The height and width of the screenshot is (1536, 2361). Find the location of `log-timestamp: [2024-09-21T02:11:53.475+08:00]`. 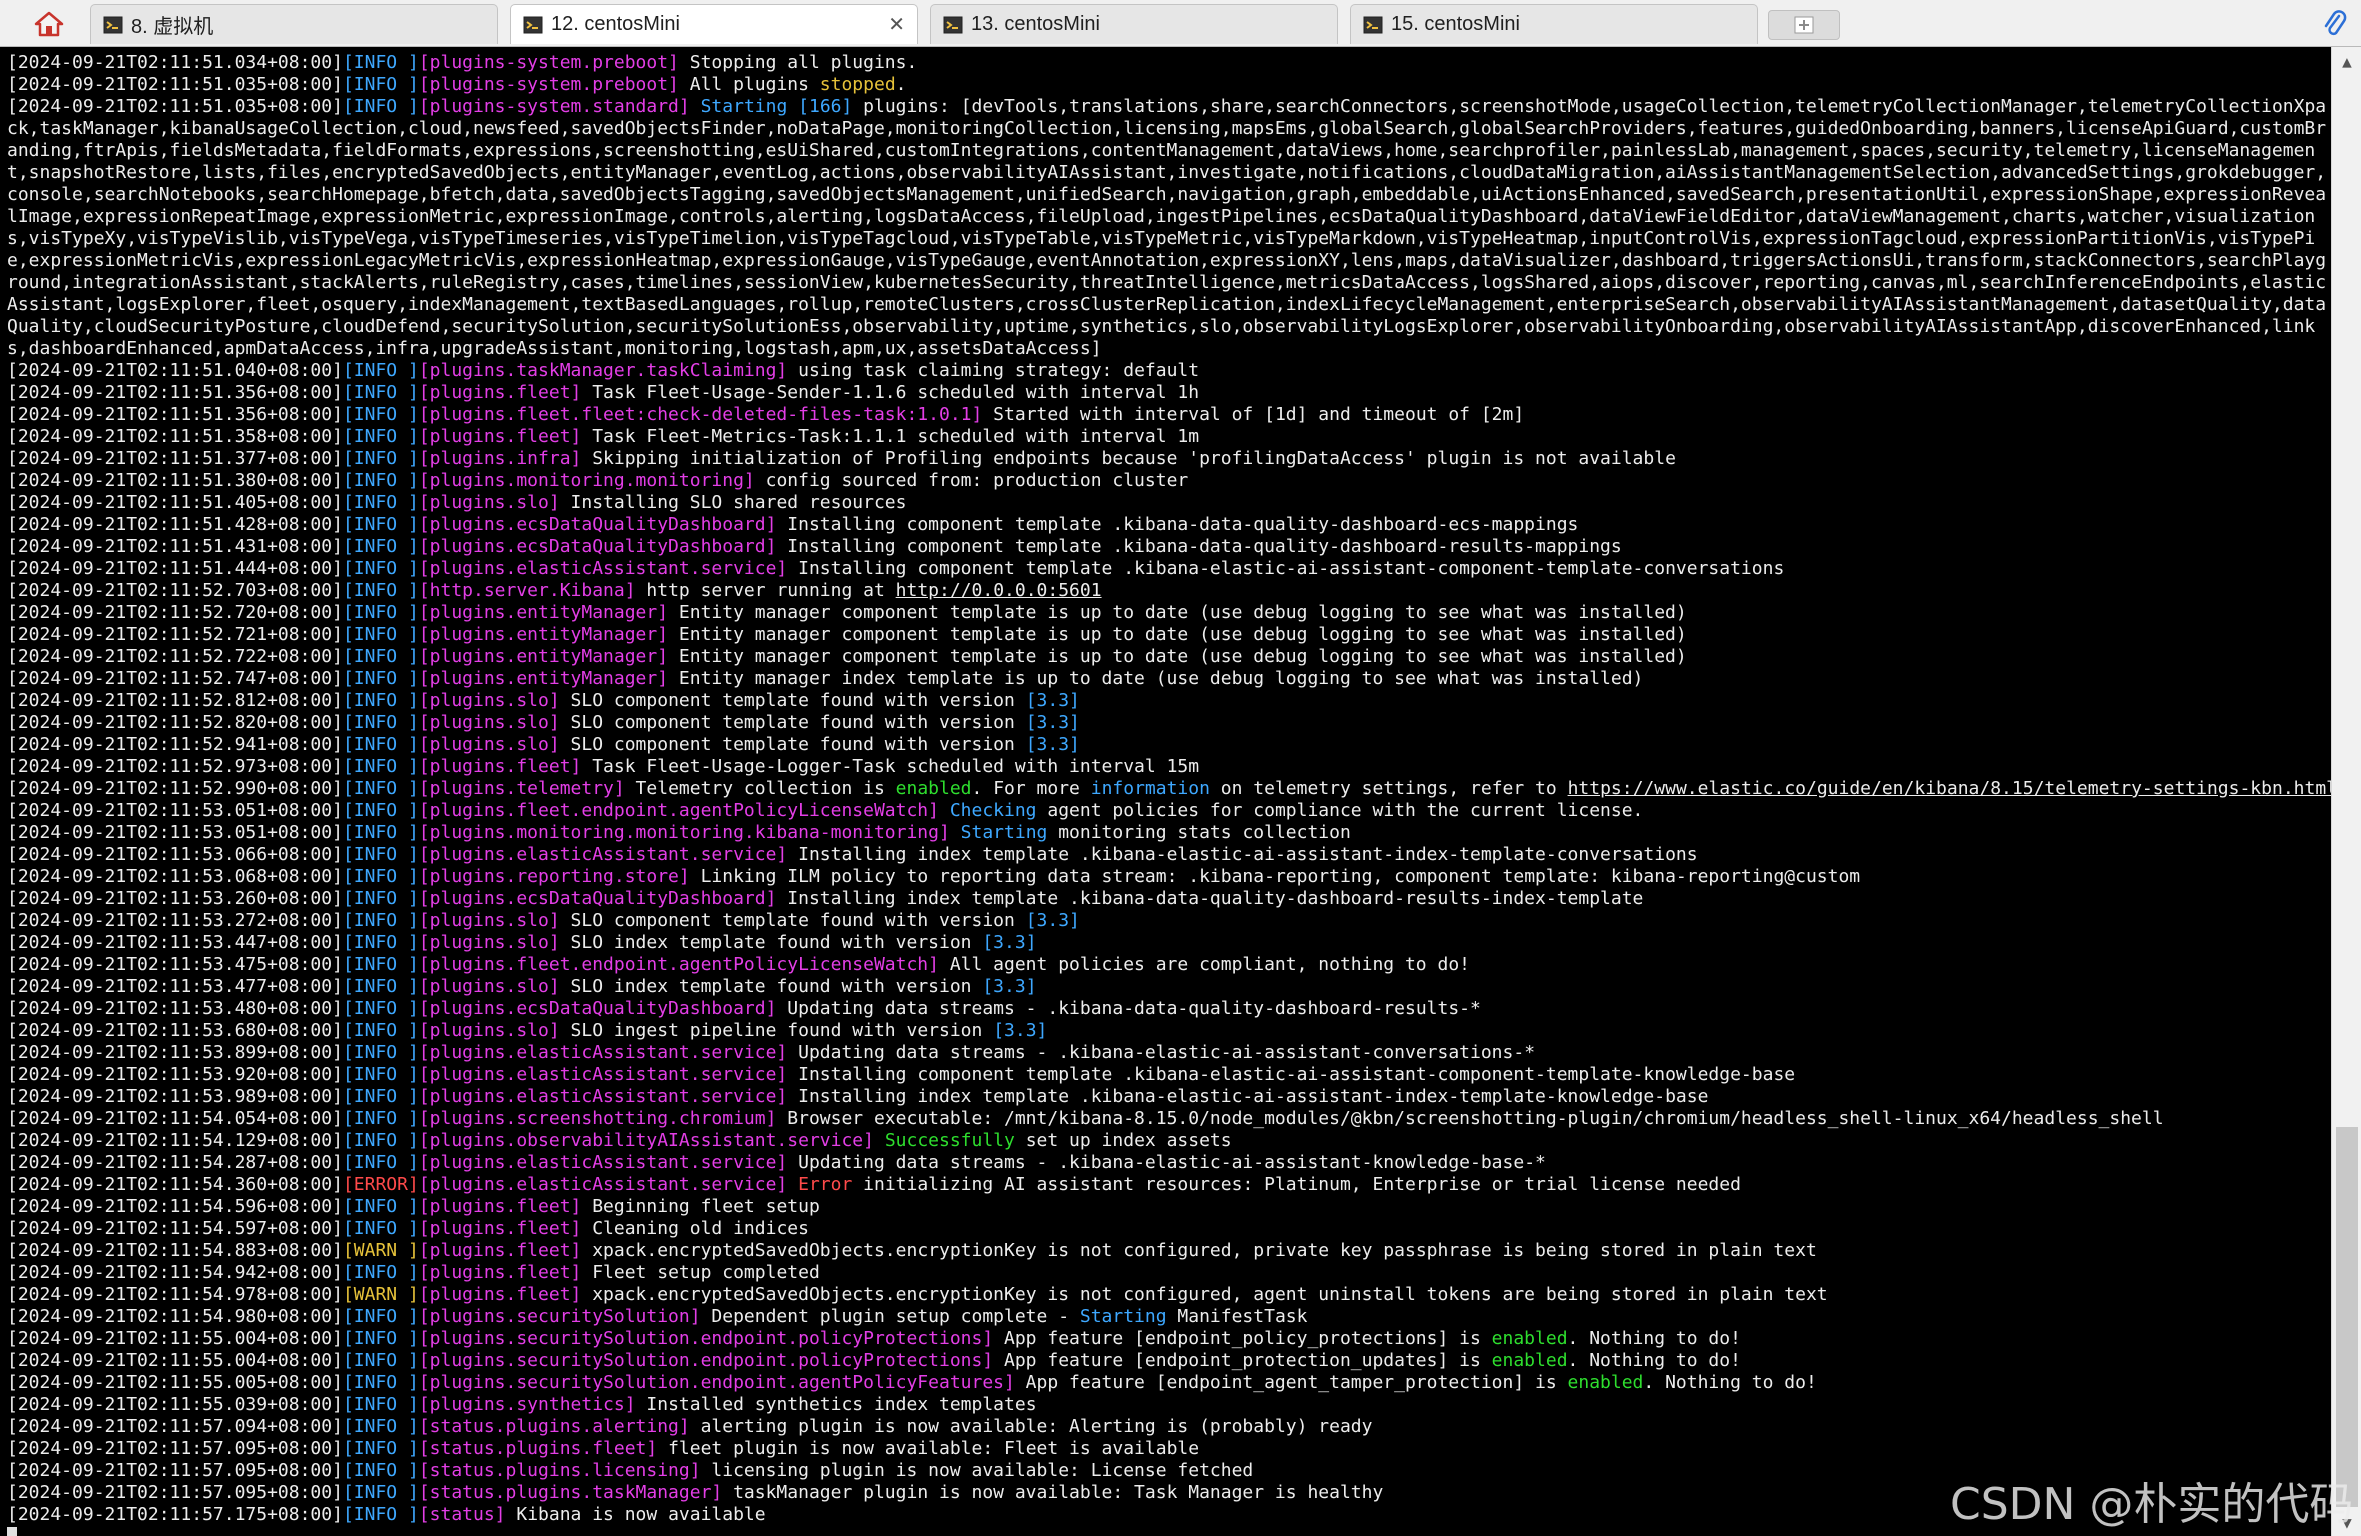

log-timestamp: [2024-09-21T02:11:53.475+08:00] is located at coordinates (175, 964).